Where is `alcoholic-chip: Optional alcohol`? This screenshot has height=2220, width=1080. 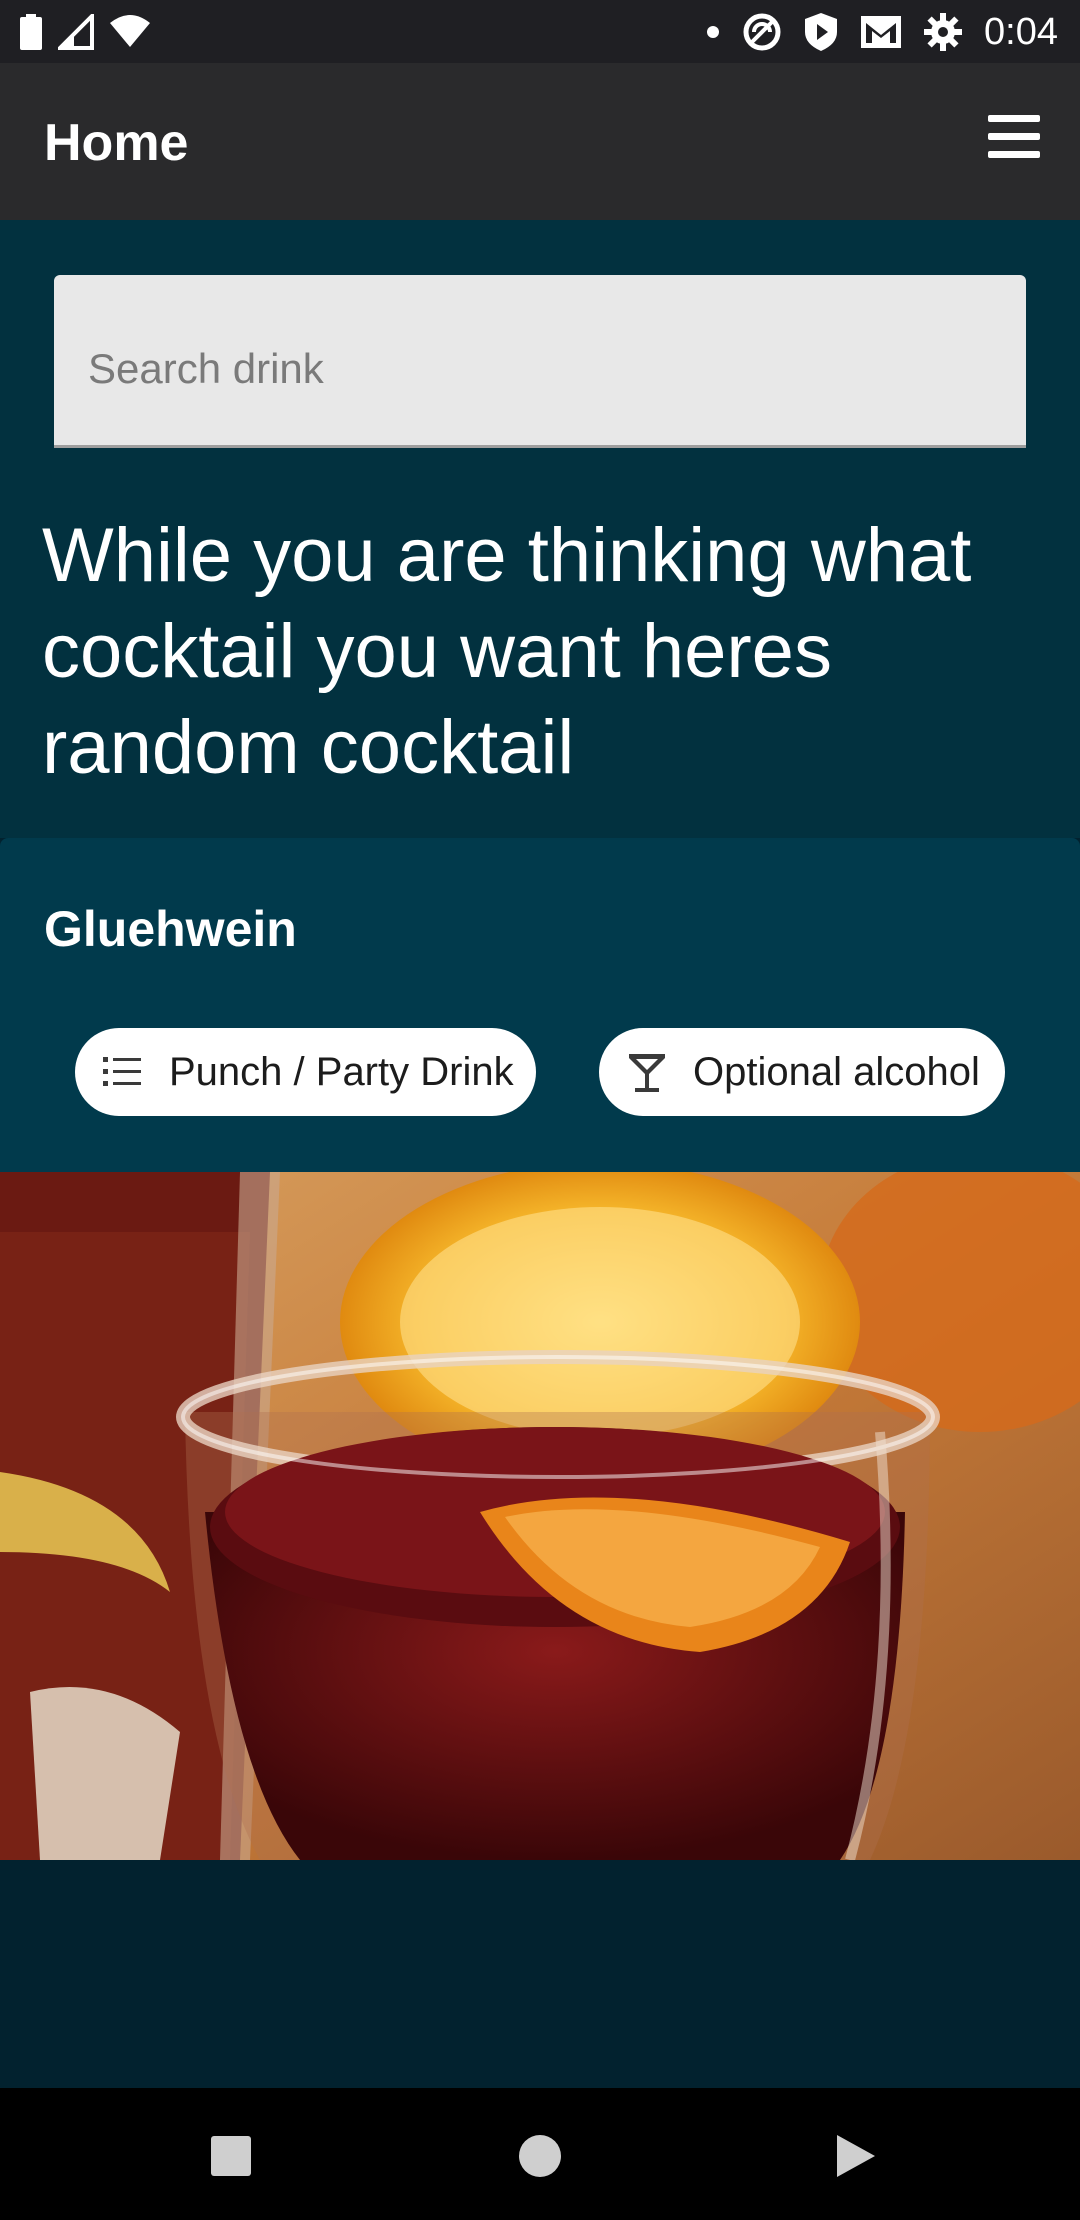
alcoholic-chip: Optional alcohol is located at coordinates (802, 1072).